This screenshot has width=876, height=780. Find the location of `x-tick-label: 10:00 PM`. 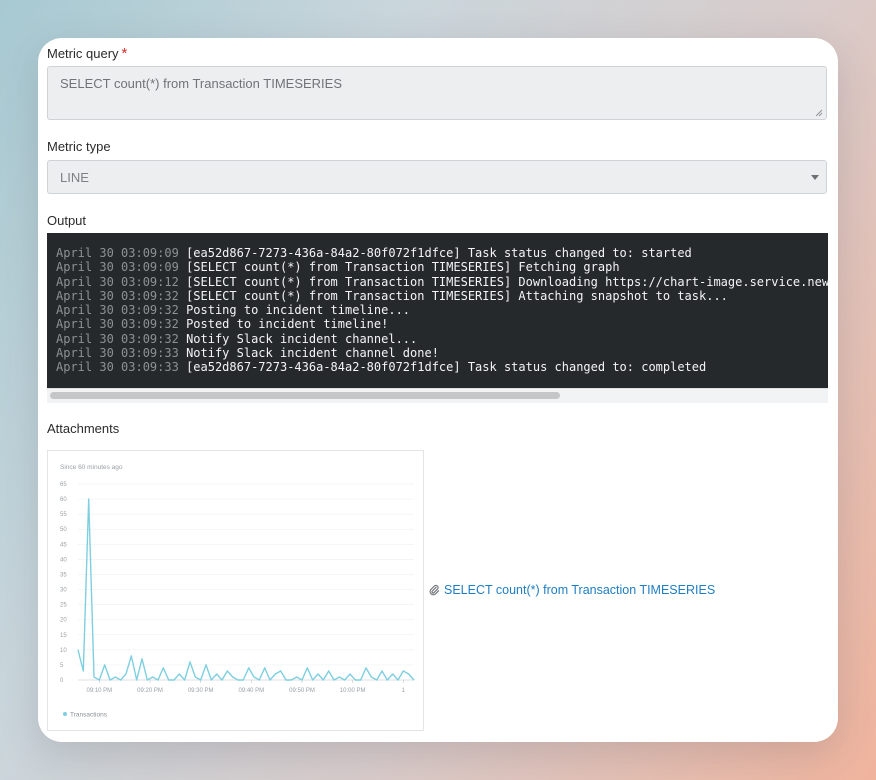

x-tick-label: 10:00 PM is located at coordinates (353, 691).